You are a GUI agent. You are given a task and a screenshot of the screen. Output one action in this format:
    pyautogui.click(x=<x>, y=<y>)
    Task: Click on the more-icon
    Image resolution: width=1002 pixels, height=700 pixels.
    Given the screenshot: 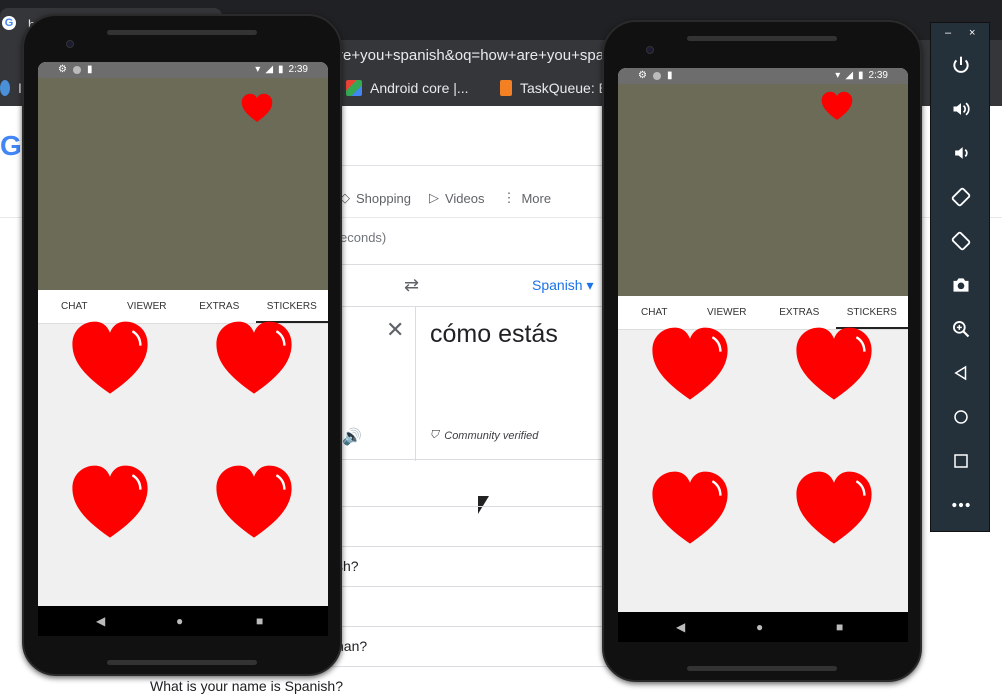 What is the action you would take?
    pyautogui.click(x=961, y=505)
    